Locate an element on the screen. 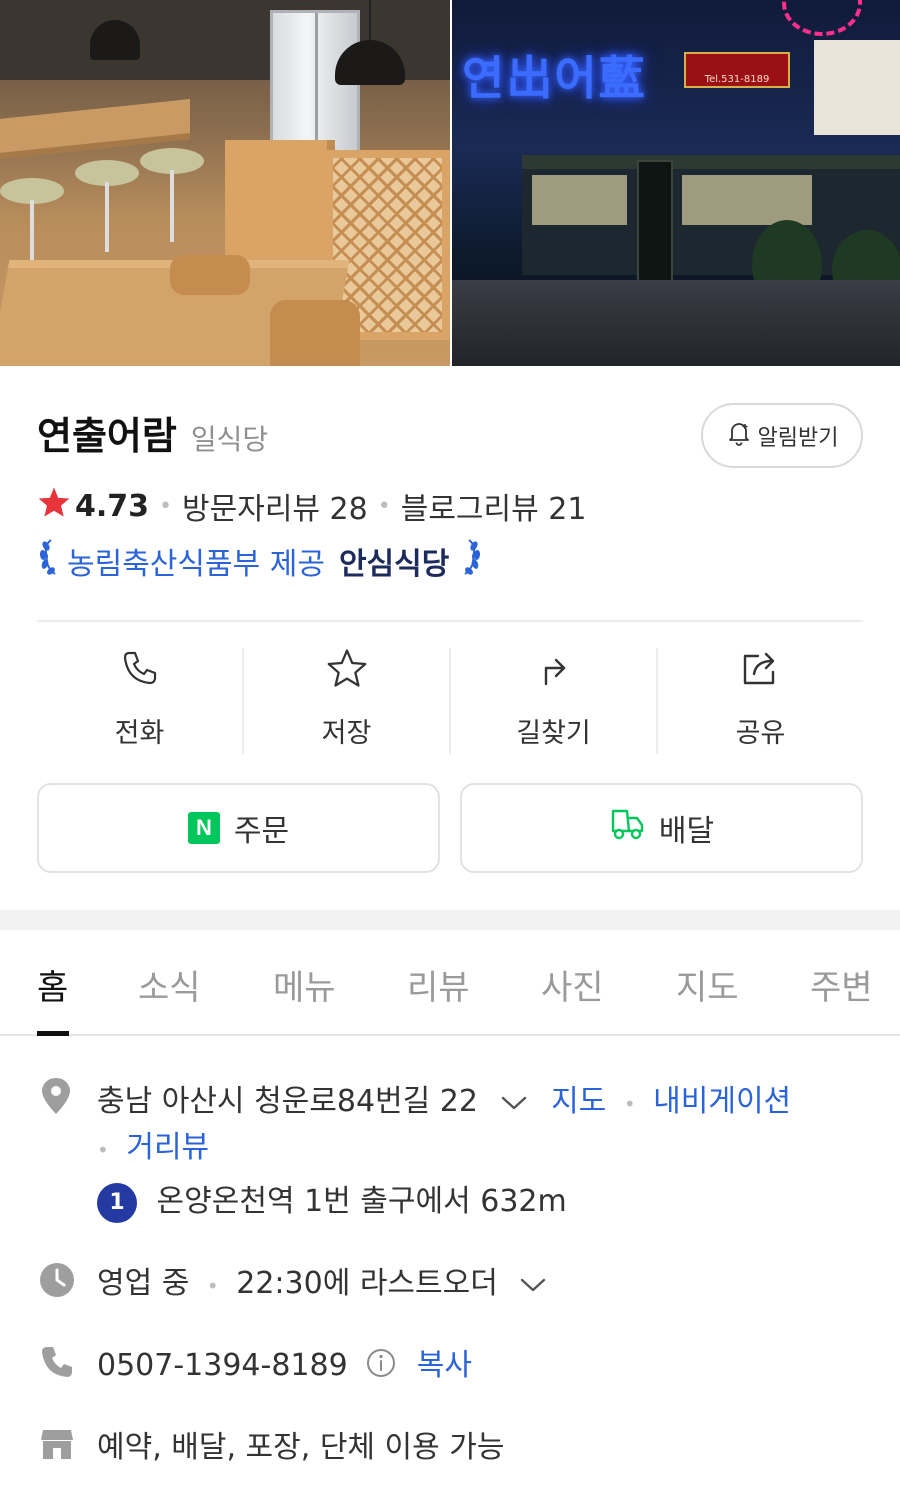 The height and width of the screenshot is (1500, 900). location-pin-icon is located at coordinates (56, 1095).